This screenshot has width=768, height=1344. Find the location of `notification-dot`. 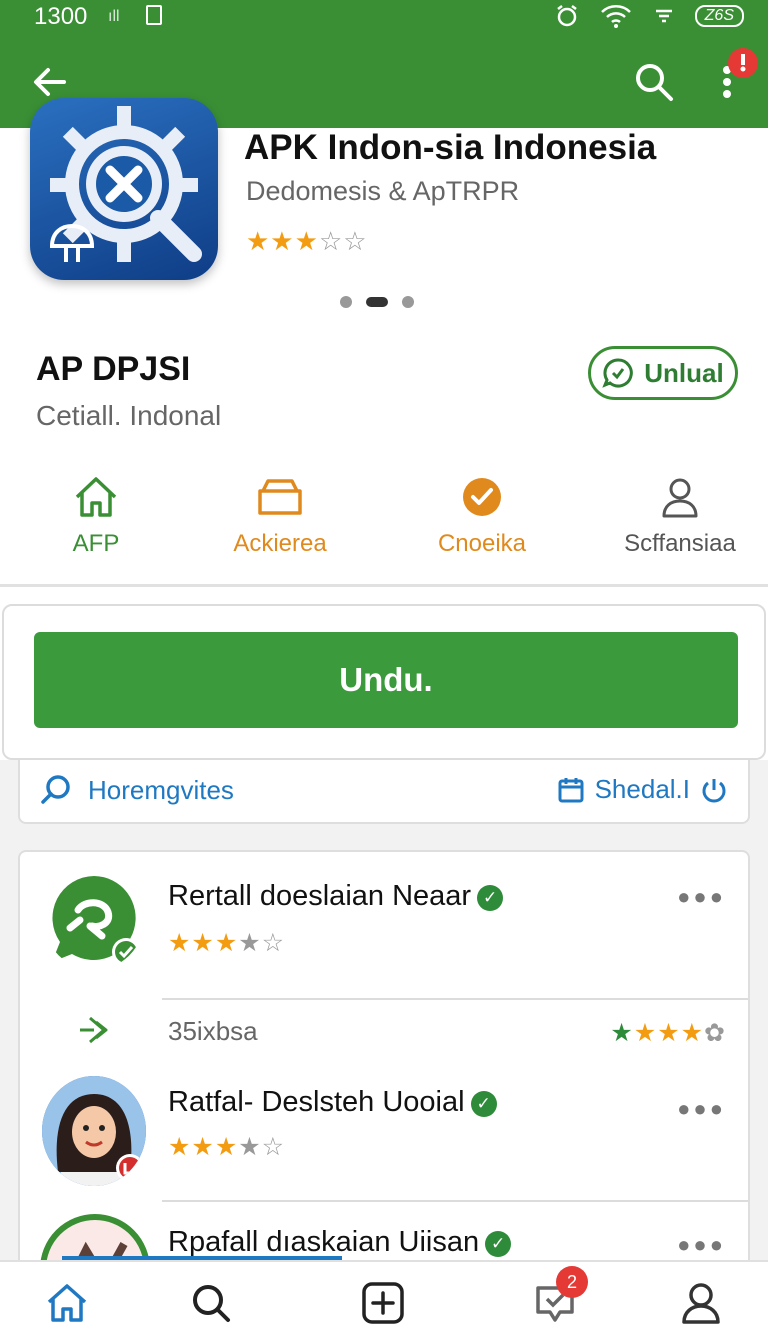

notification-dot is located at coordinates (743, 63).